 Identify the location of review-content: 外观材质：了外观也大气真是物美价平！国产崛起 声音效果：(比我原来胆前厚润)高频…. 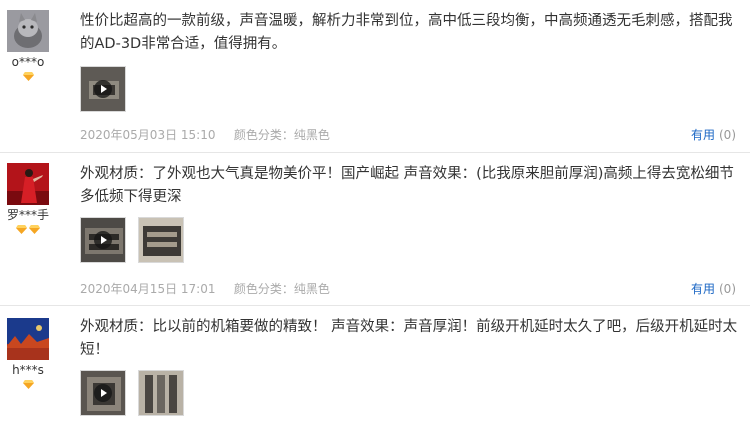
(412, 186).